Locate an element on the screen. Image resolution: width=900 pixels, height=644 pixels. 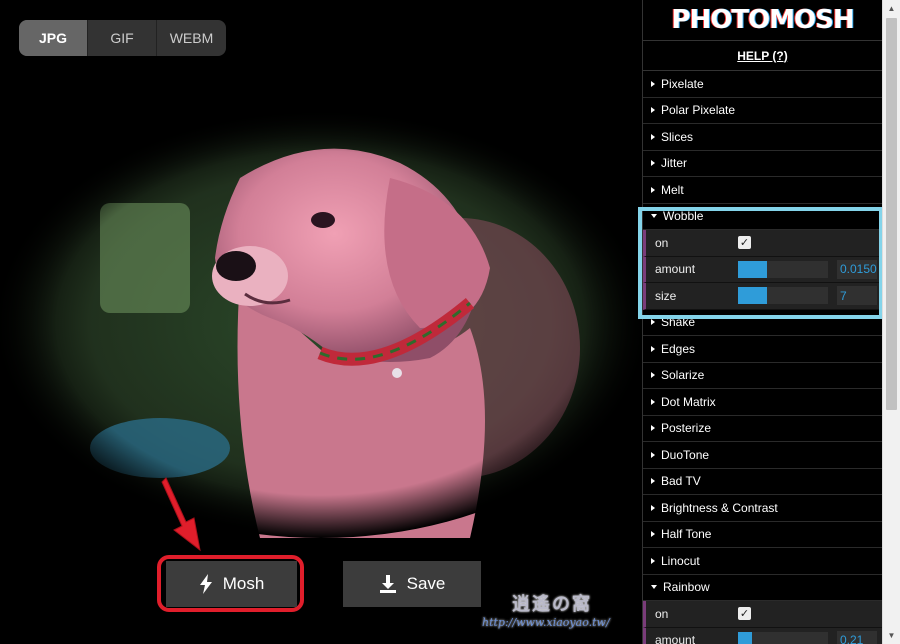
effect-label: Melt is located at coordinates (672, 189).